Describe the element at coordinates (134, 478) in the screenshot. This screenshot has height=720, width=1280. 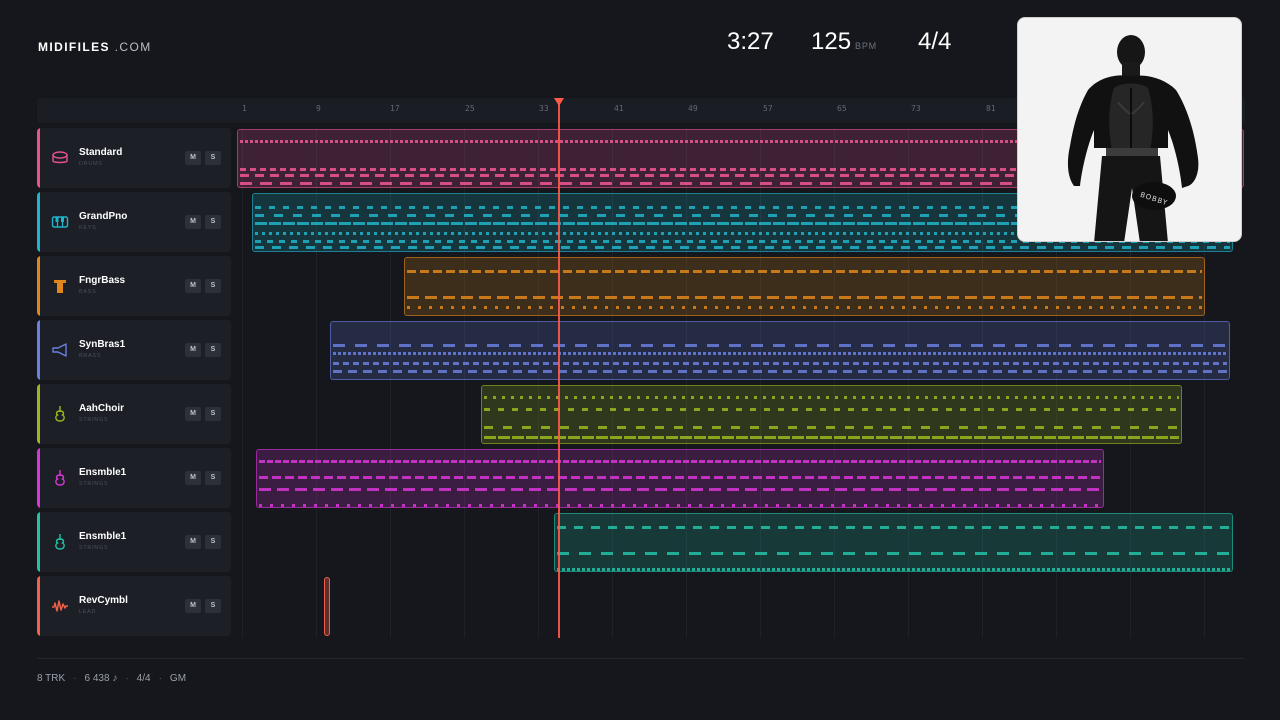
I see `track-header-ensmble1-a: Ensmble1 STRINGS M S` at that location.